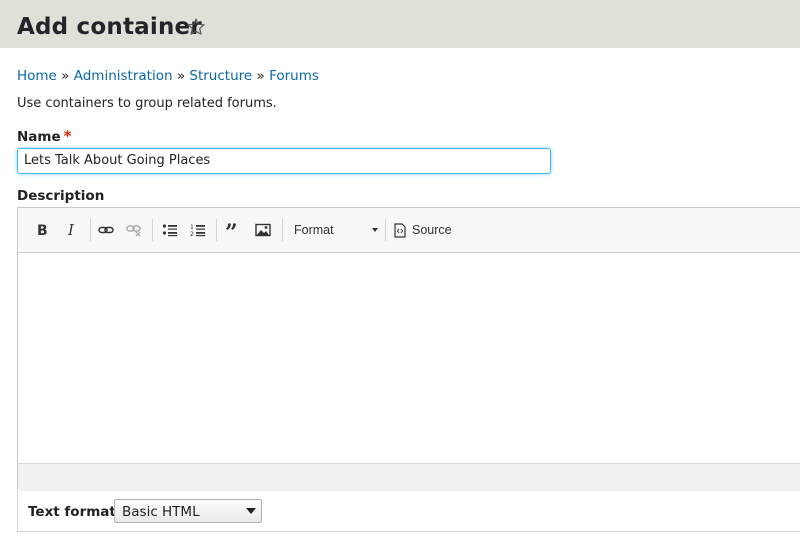  I want to click on blockquote-icon: ”, so click(234, 230).